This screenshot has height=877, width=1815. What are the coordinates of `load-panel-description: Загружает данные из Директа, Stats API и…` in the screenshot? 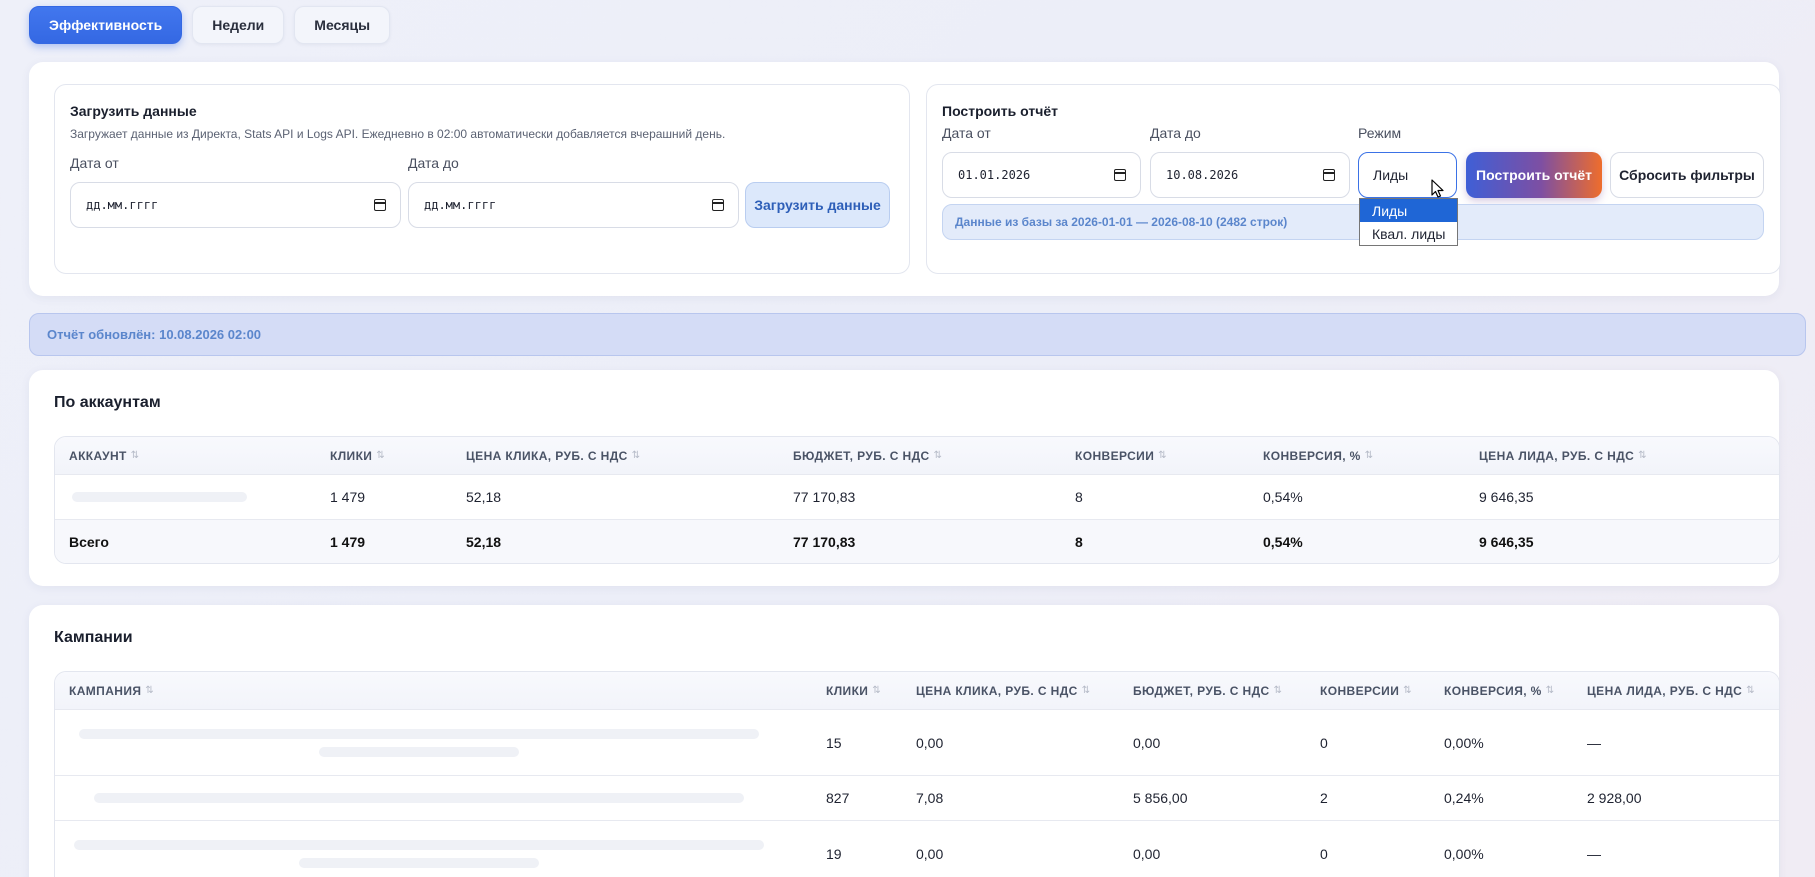 It's located at (398, 134).